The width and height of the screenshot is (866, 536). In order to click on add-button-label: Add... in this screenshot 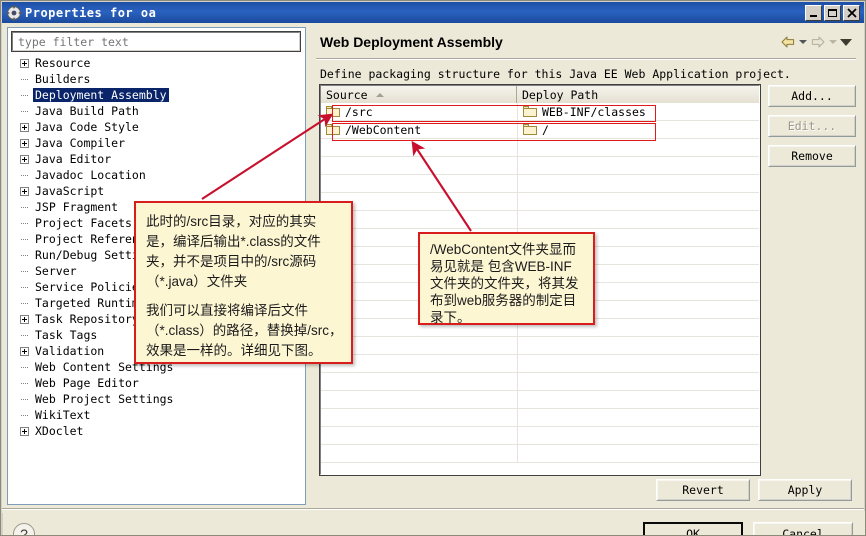, I will do `click(812, 96)`.